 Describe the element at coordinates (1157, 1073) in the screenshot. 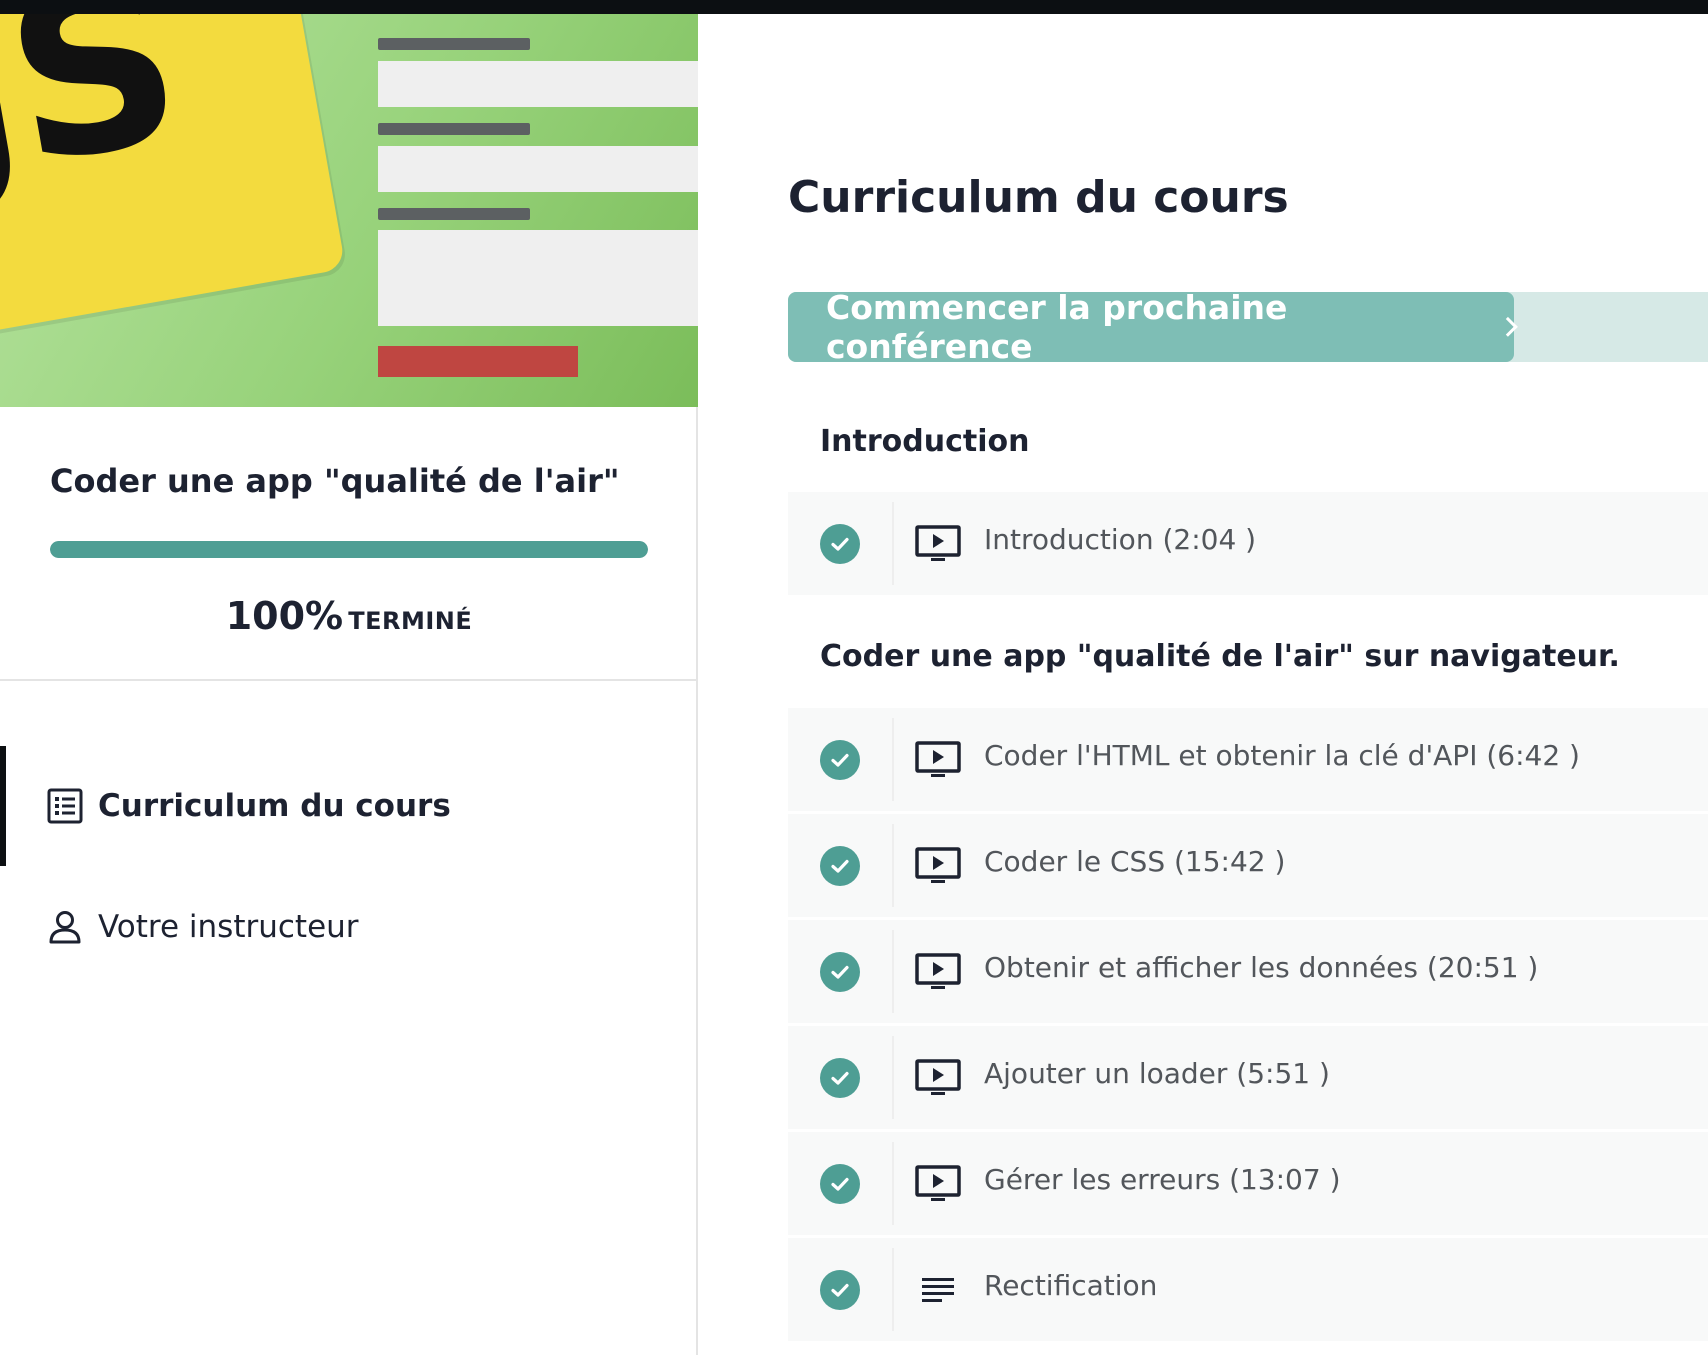

I see `lecture-label: Ajouter un loader (5:51 )` at that location.